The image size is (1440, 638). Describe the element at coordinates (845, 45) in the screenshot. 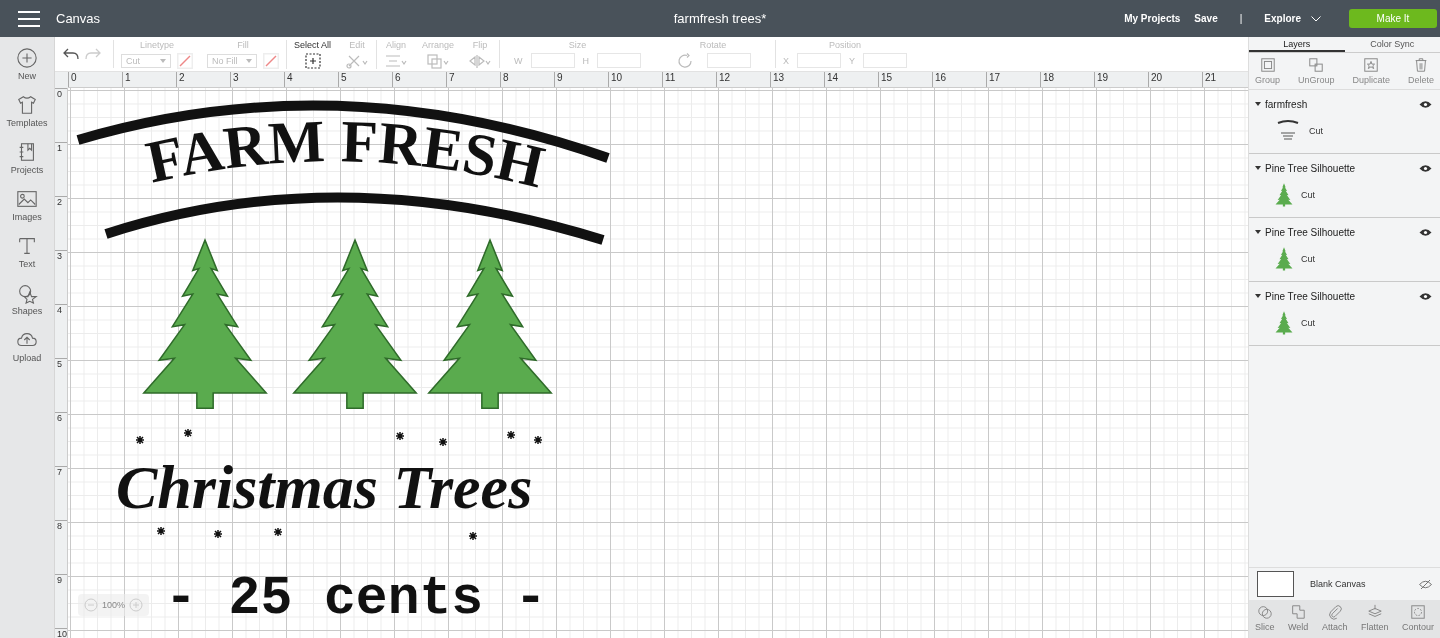

I see `tool-label: Position` at that location.